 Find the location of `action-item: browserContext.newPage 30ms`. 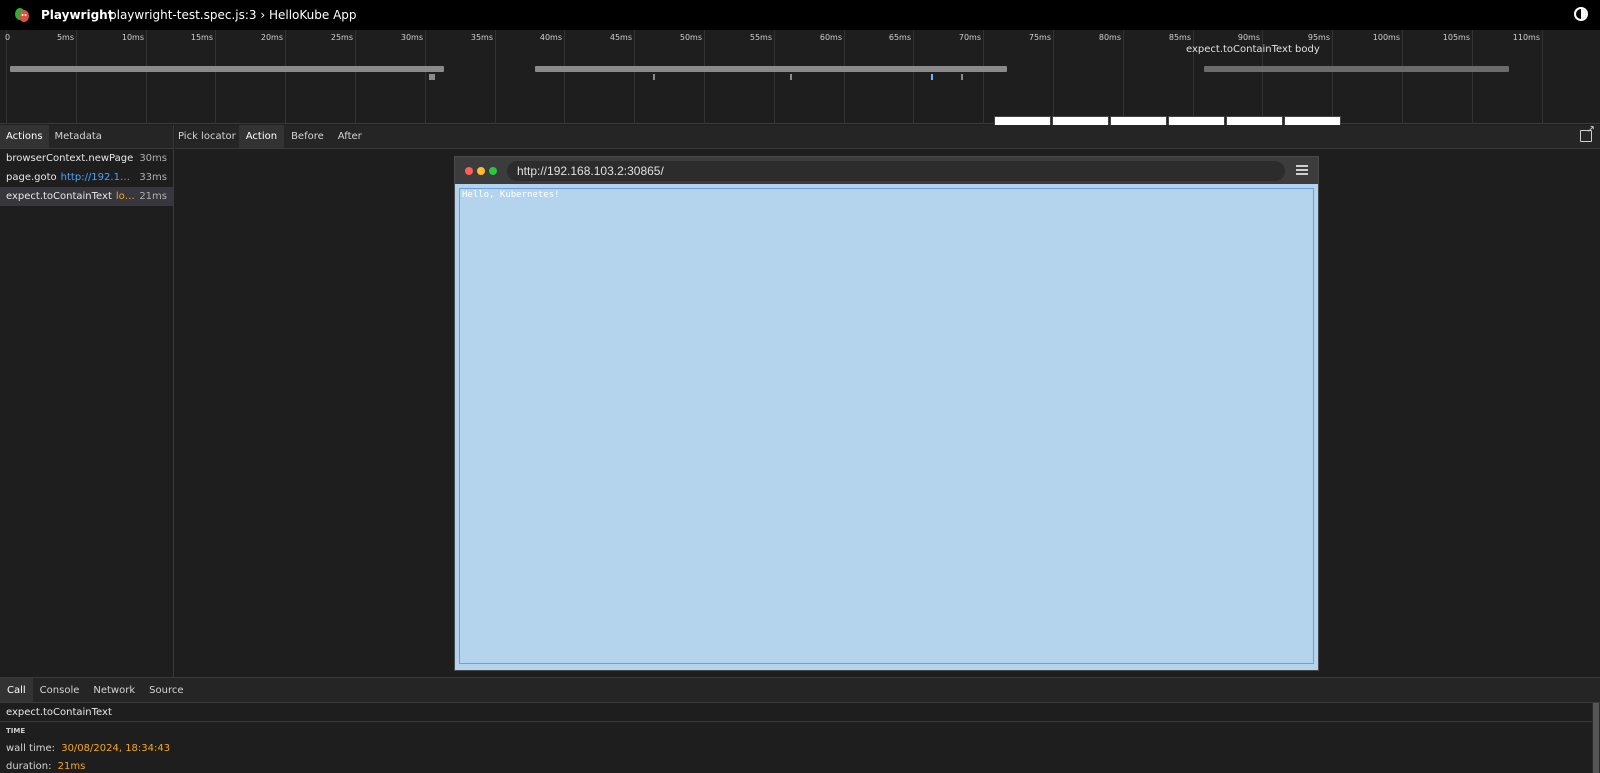

action-item: browserContext.newPage 30ms is located at coordinates (86, 158).